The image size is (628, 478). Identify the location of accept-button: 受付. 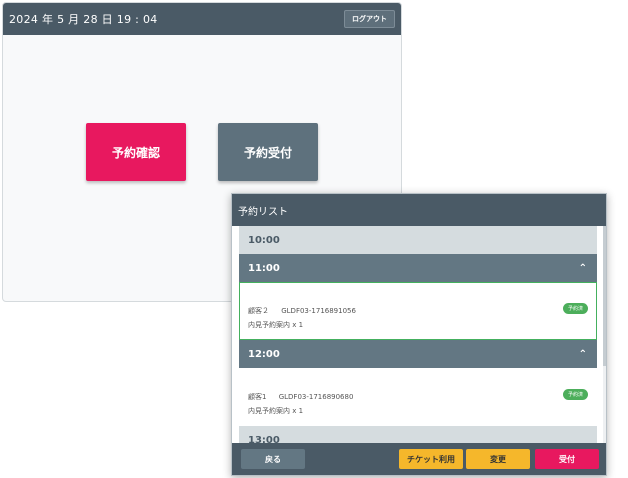
(567, 459).